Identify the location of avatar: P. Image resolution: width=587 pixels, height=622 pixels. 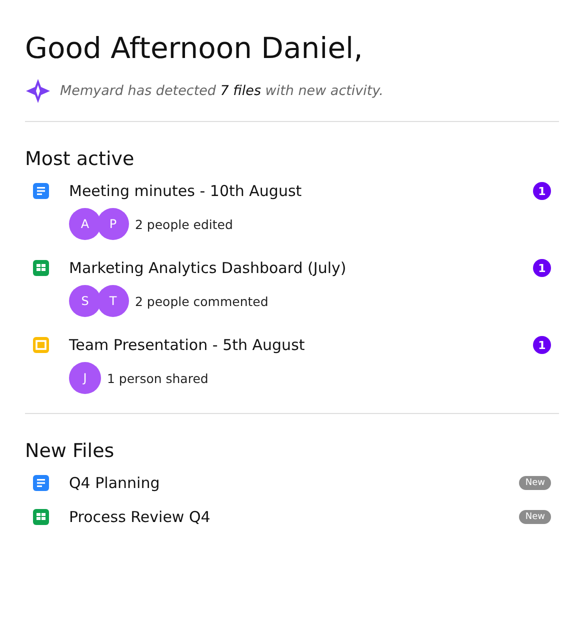
(113, 224).